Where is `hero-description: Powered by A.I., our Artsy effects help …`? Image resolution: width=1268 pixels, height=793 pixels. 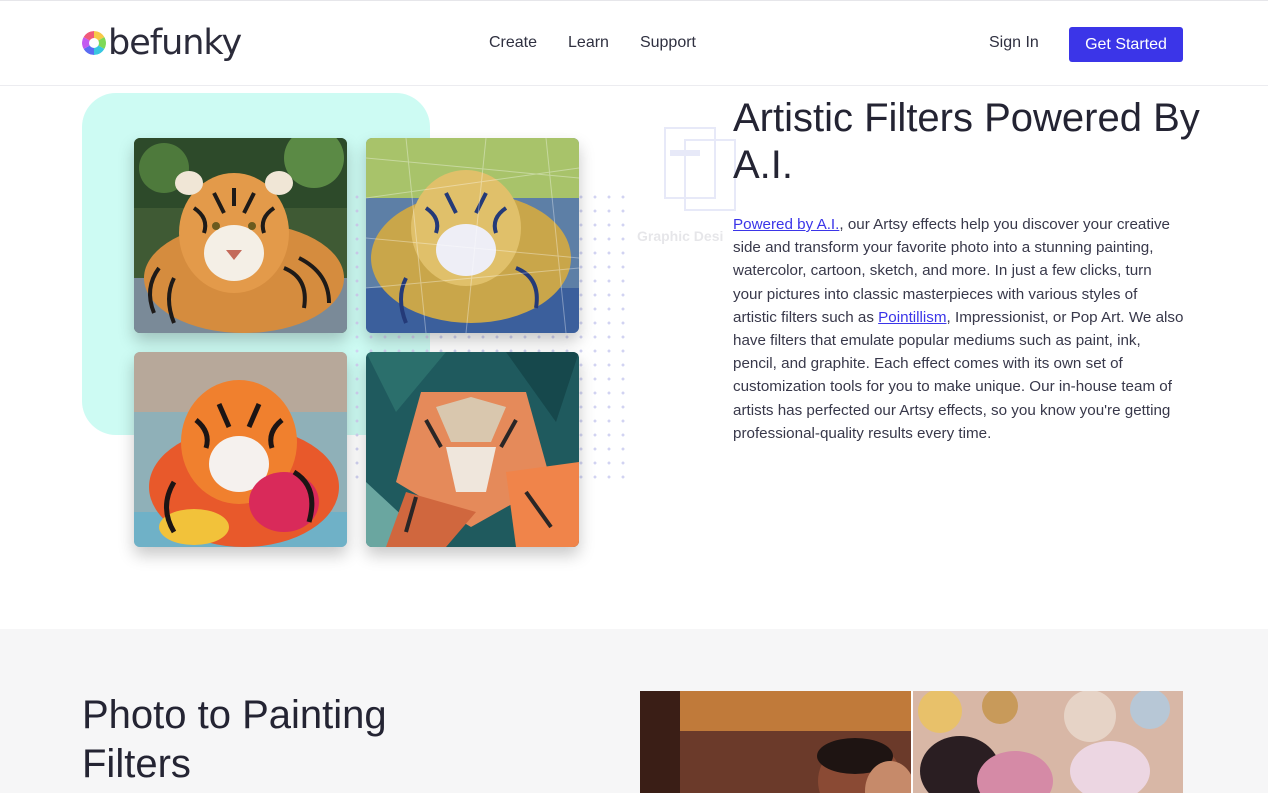 hero-description: Powered by A.I., our Artsy effects help … is located at coordinates (959, 329).